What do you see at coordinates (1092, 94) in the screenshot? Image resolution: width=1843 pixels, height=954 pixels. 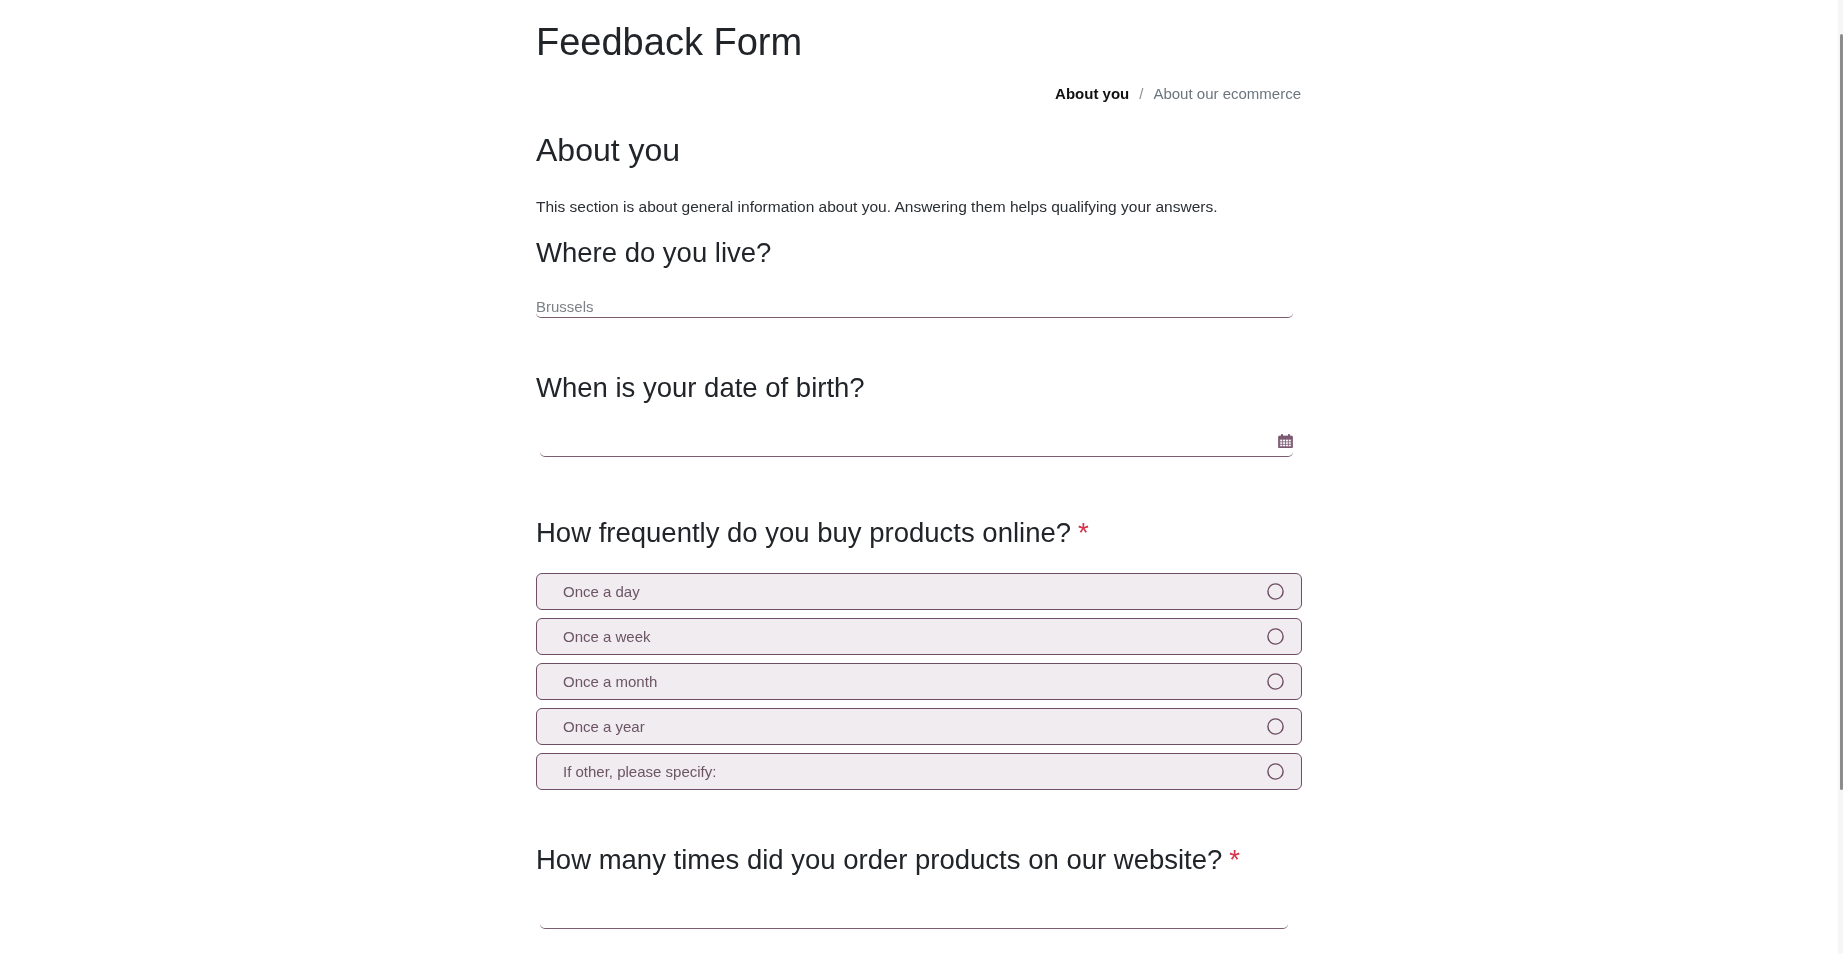 I see `breadcrumb-link: About you` at bounding box center [1092, 94].